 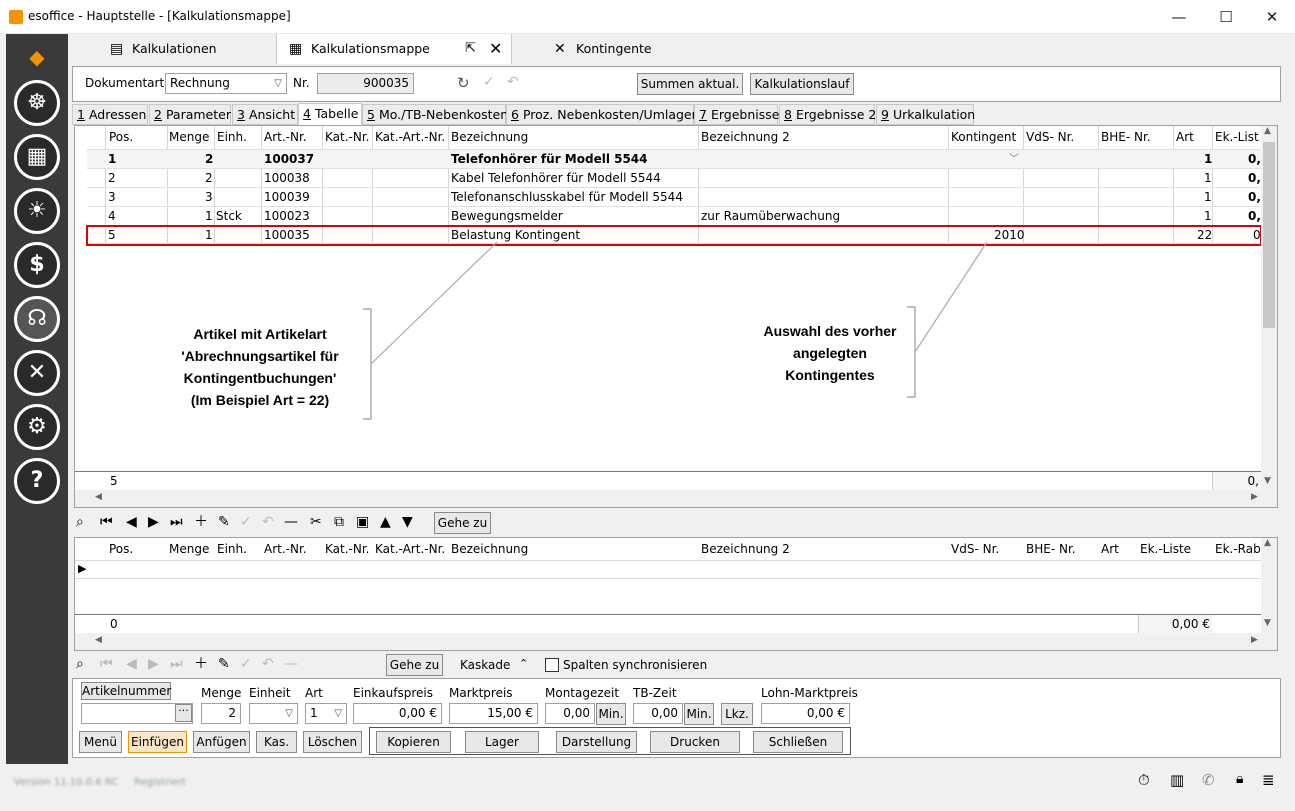 What do you see at coordinates (552, 665) in the screenshot?
I see `spalten-sync-checkbox` at bounding box center [552, 665].